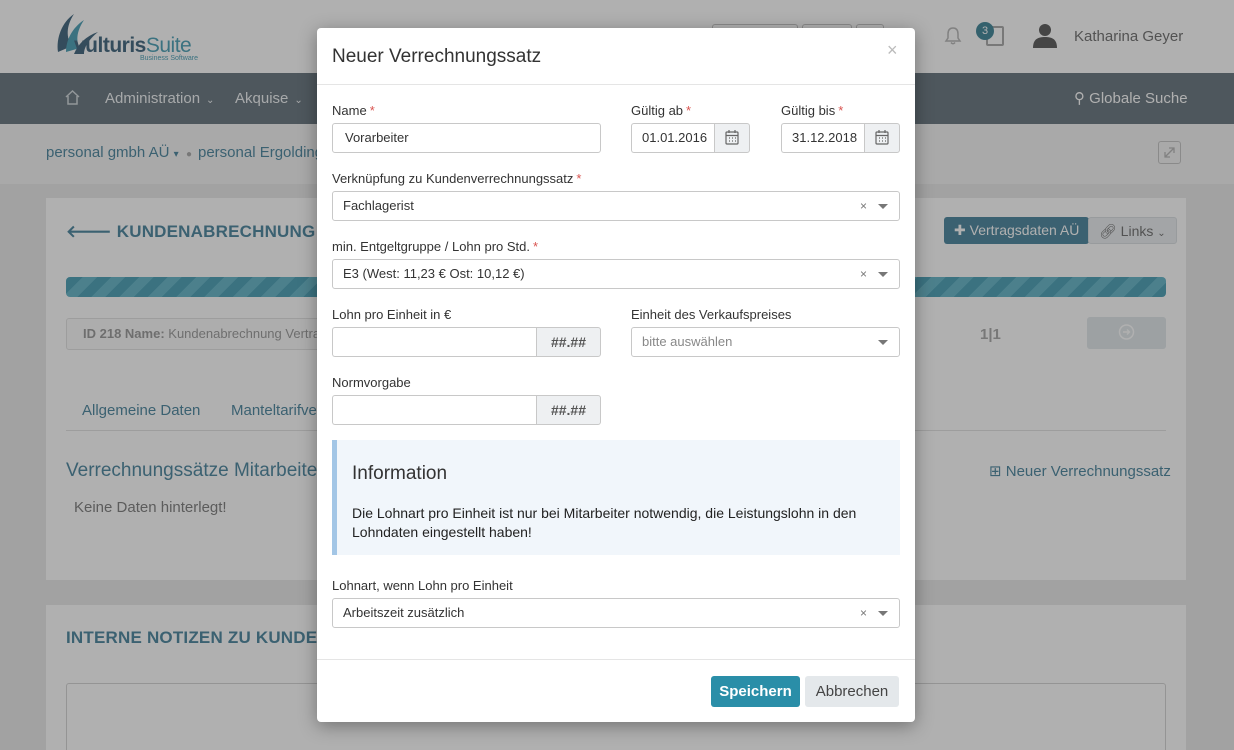 This screenshot has width=1234, height=750. What do you see at coordinates (852, 691) in the screenshot?
I see `cancel-button: Abbrechen` at bounding box center [852, 691].